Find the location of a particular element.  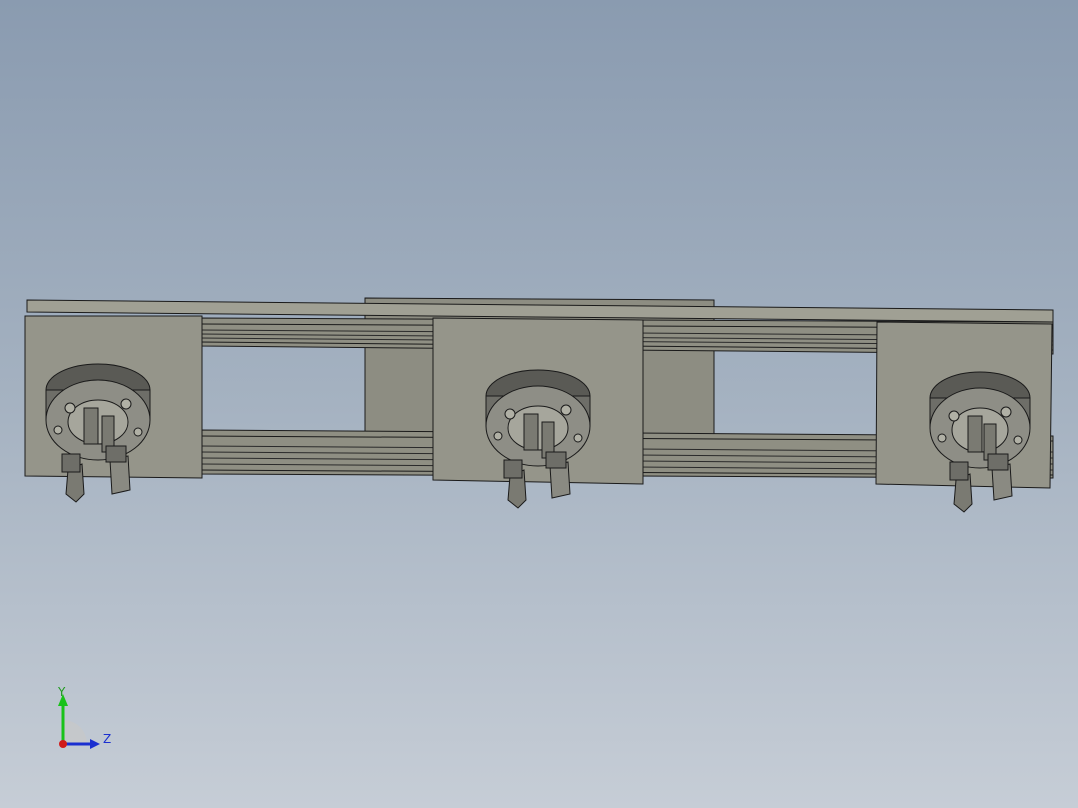

y-axis-label: Y is located at coordinates (62, 692).